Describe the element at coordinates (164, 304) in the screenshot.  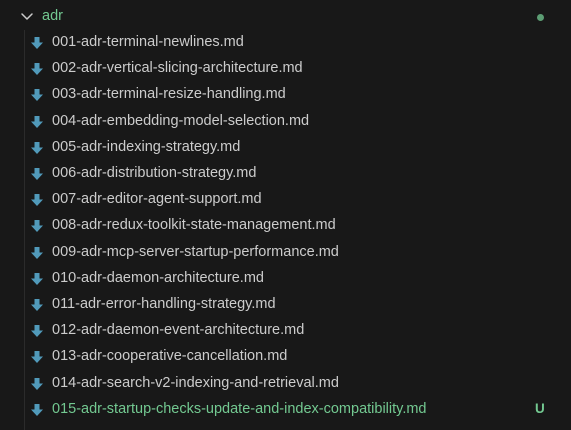
I see `file-label: 011-adr-error-handling-strategy.md` at that location.